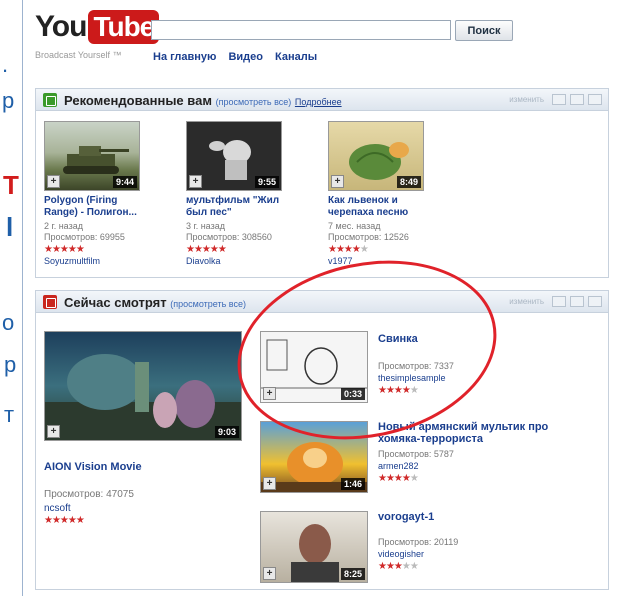 This screenshot has width=619, height=596. I want to click on now-watching-icon, so click(50, 302).